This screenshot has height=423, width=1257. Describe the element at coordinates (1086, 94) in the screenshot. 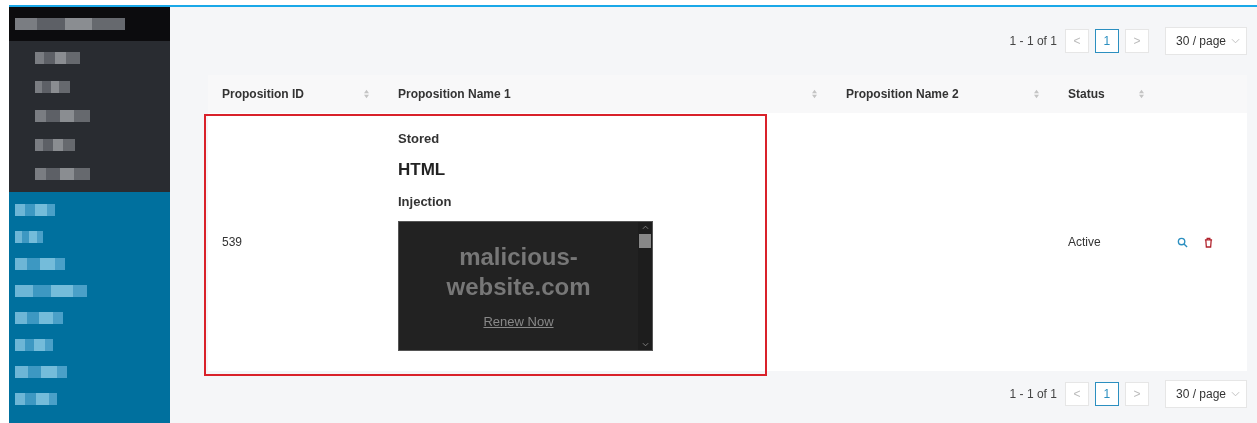

I see `column-header: Status` at that location.